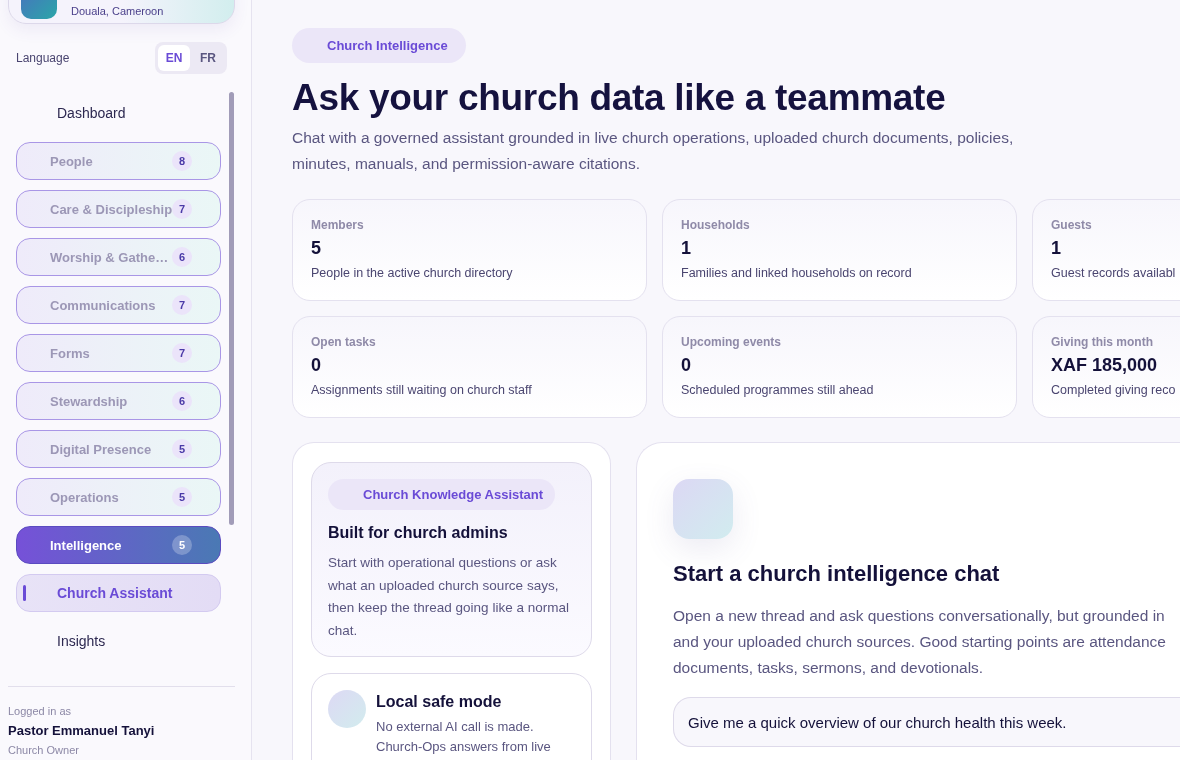  I want to click on tile-icon, so click(703, 509).